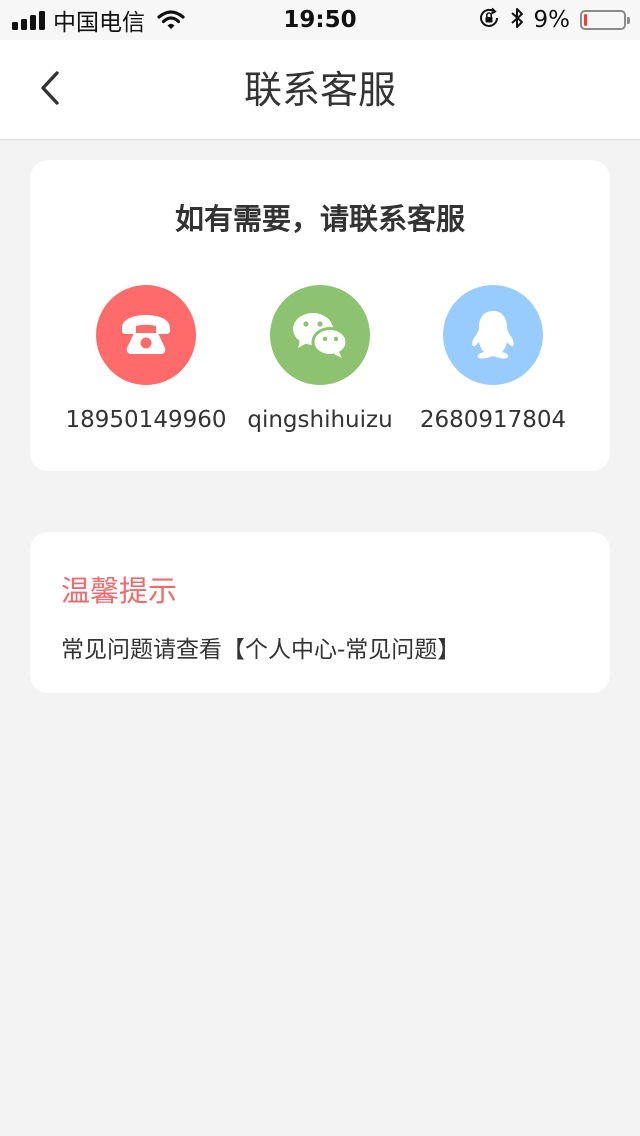  What do you see at coordinates (320, 612) in the screenshot?
I see `tip-card: 温馨提示 常见问题请查看【个人中心-常见问题】` at bounding box center [320, 612].